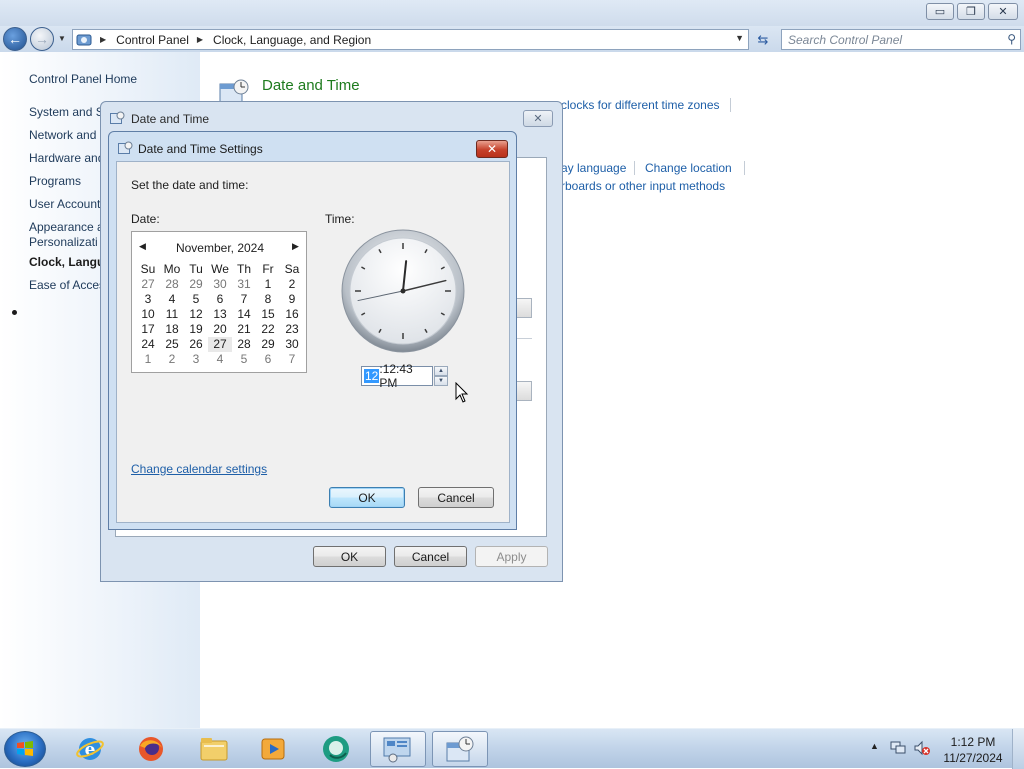 The width and height of the screenshot is (1024, 769). Describe the element at coordinates (336, 749) in the screenshot. I see `taskbar-app` at that location.